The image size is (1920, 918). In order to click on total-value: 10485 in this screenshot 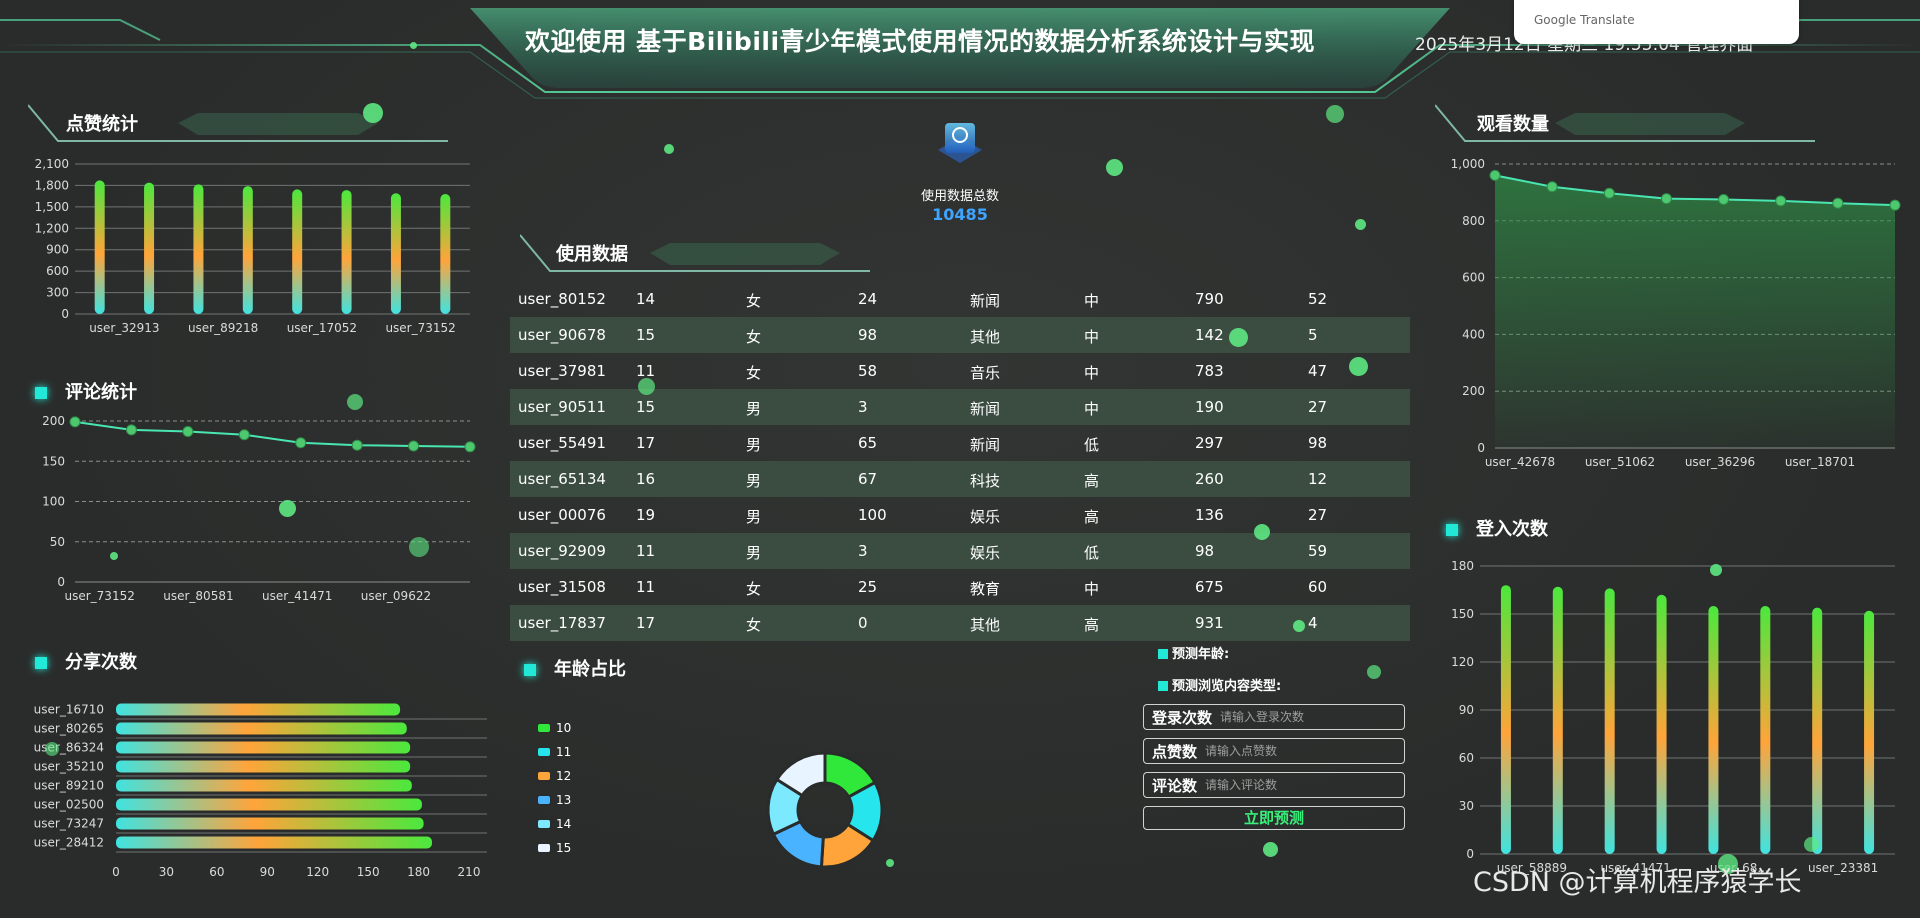, I will do `click(960, 214)`.